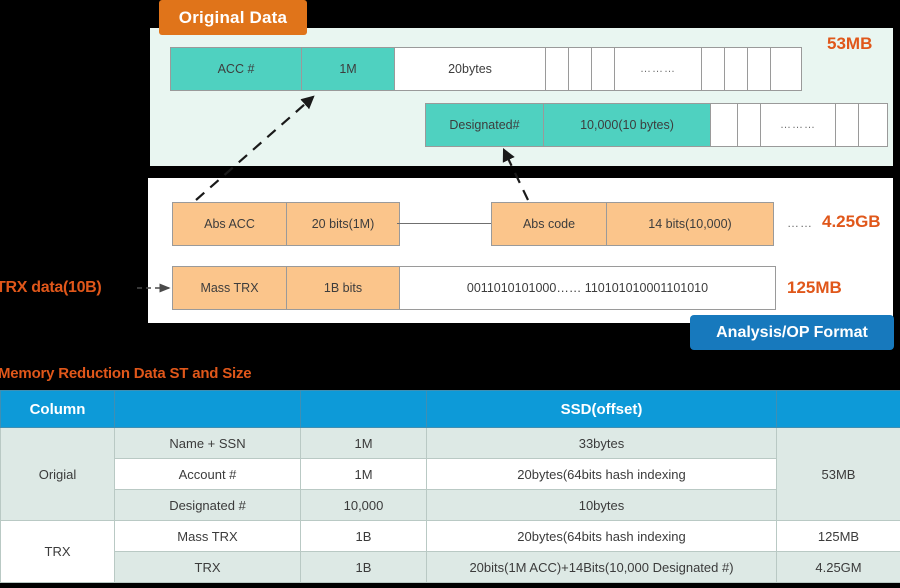  Describe the element at coordinates (851, 221) in the screenshot. I see `size-label-abs: 4.25GB` at that location.